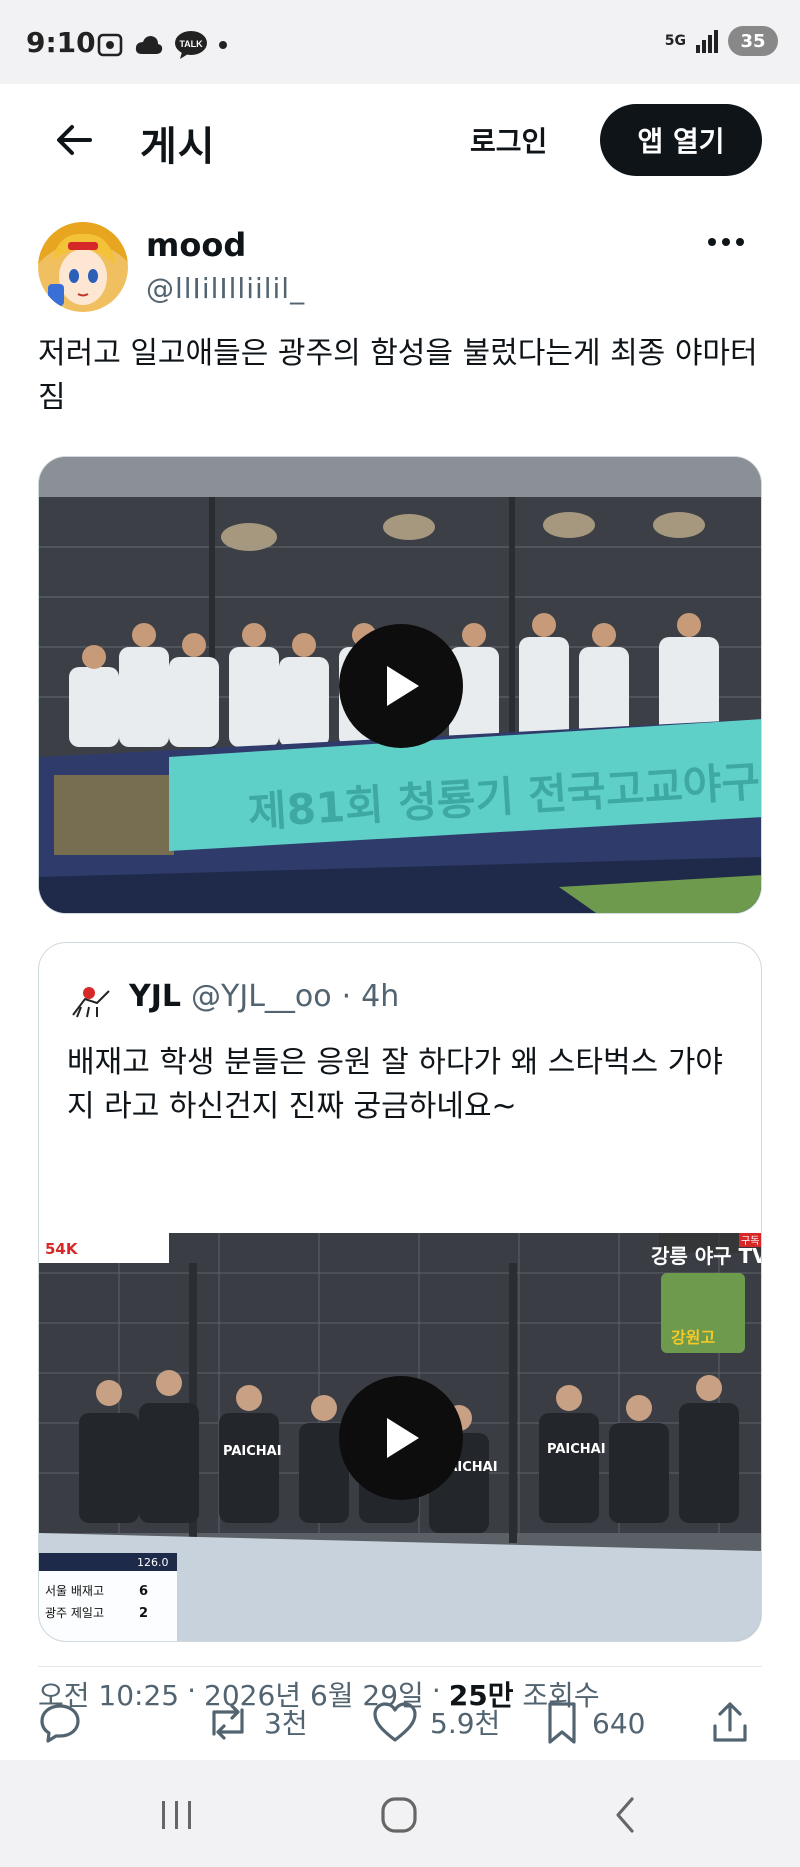 This screenshot has height=1867, width=800. What do you see at coordinates (286, 1723) in the screenshot?
I see `retweet-count: 3천` at bounding box center [286, 1723].